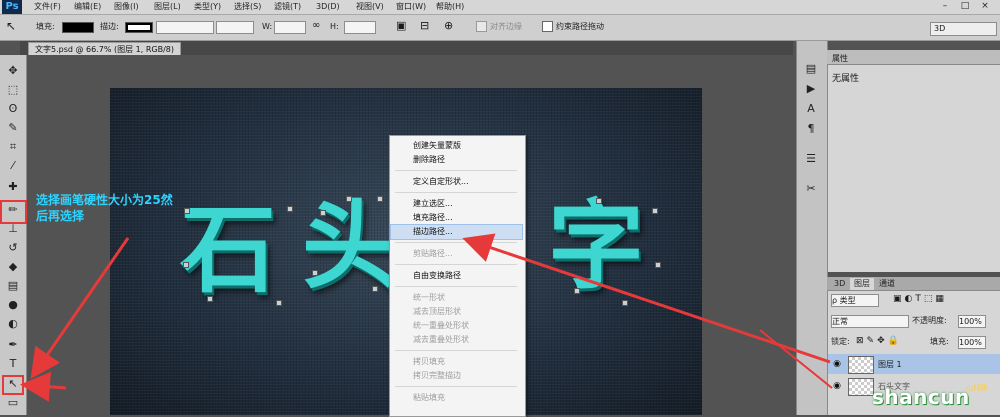  What do you see at coordinates (976, 388) in the screenshot?
I see `watermark-subtext: 山村网` at bounding box center [976, 388].